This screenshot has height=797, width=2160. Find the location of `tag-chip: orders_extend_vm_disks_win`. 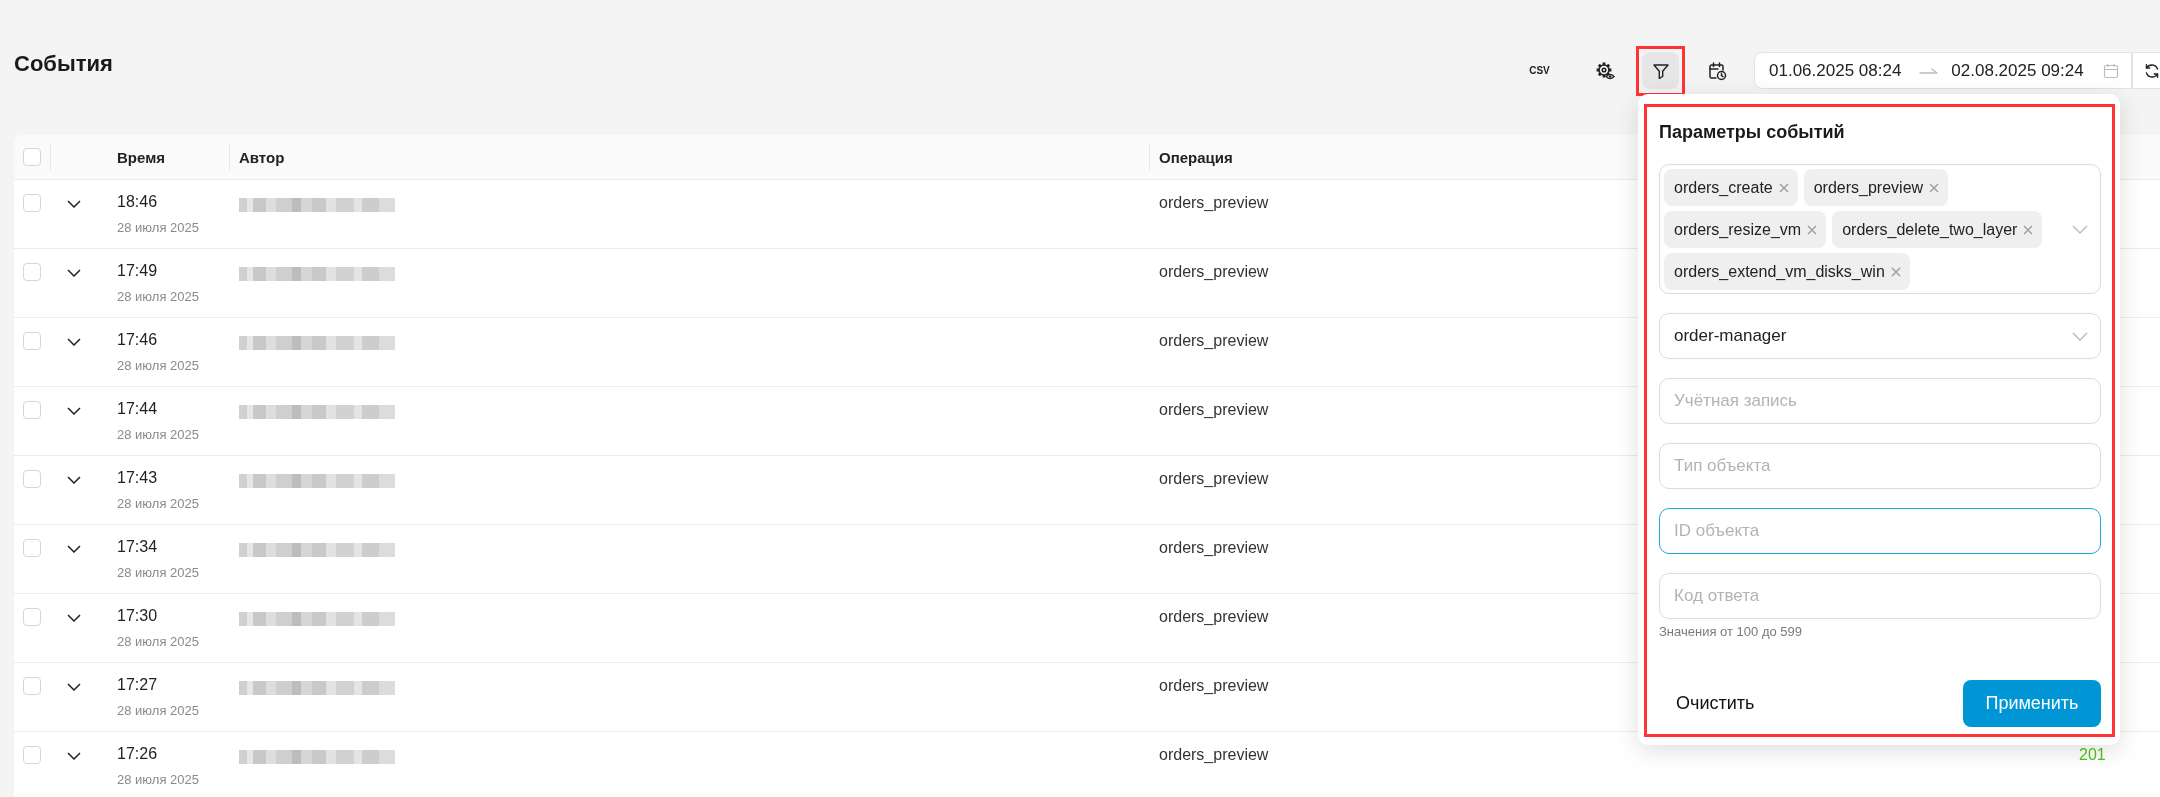

tag-chip: orders_extend_vm_disks_win is located at coordinates (1787, 271).